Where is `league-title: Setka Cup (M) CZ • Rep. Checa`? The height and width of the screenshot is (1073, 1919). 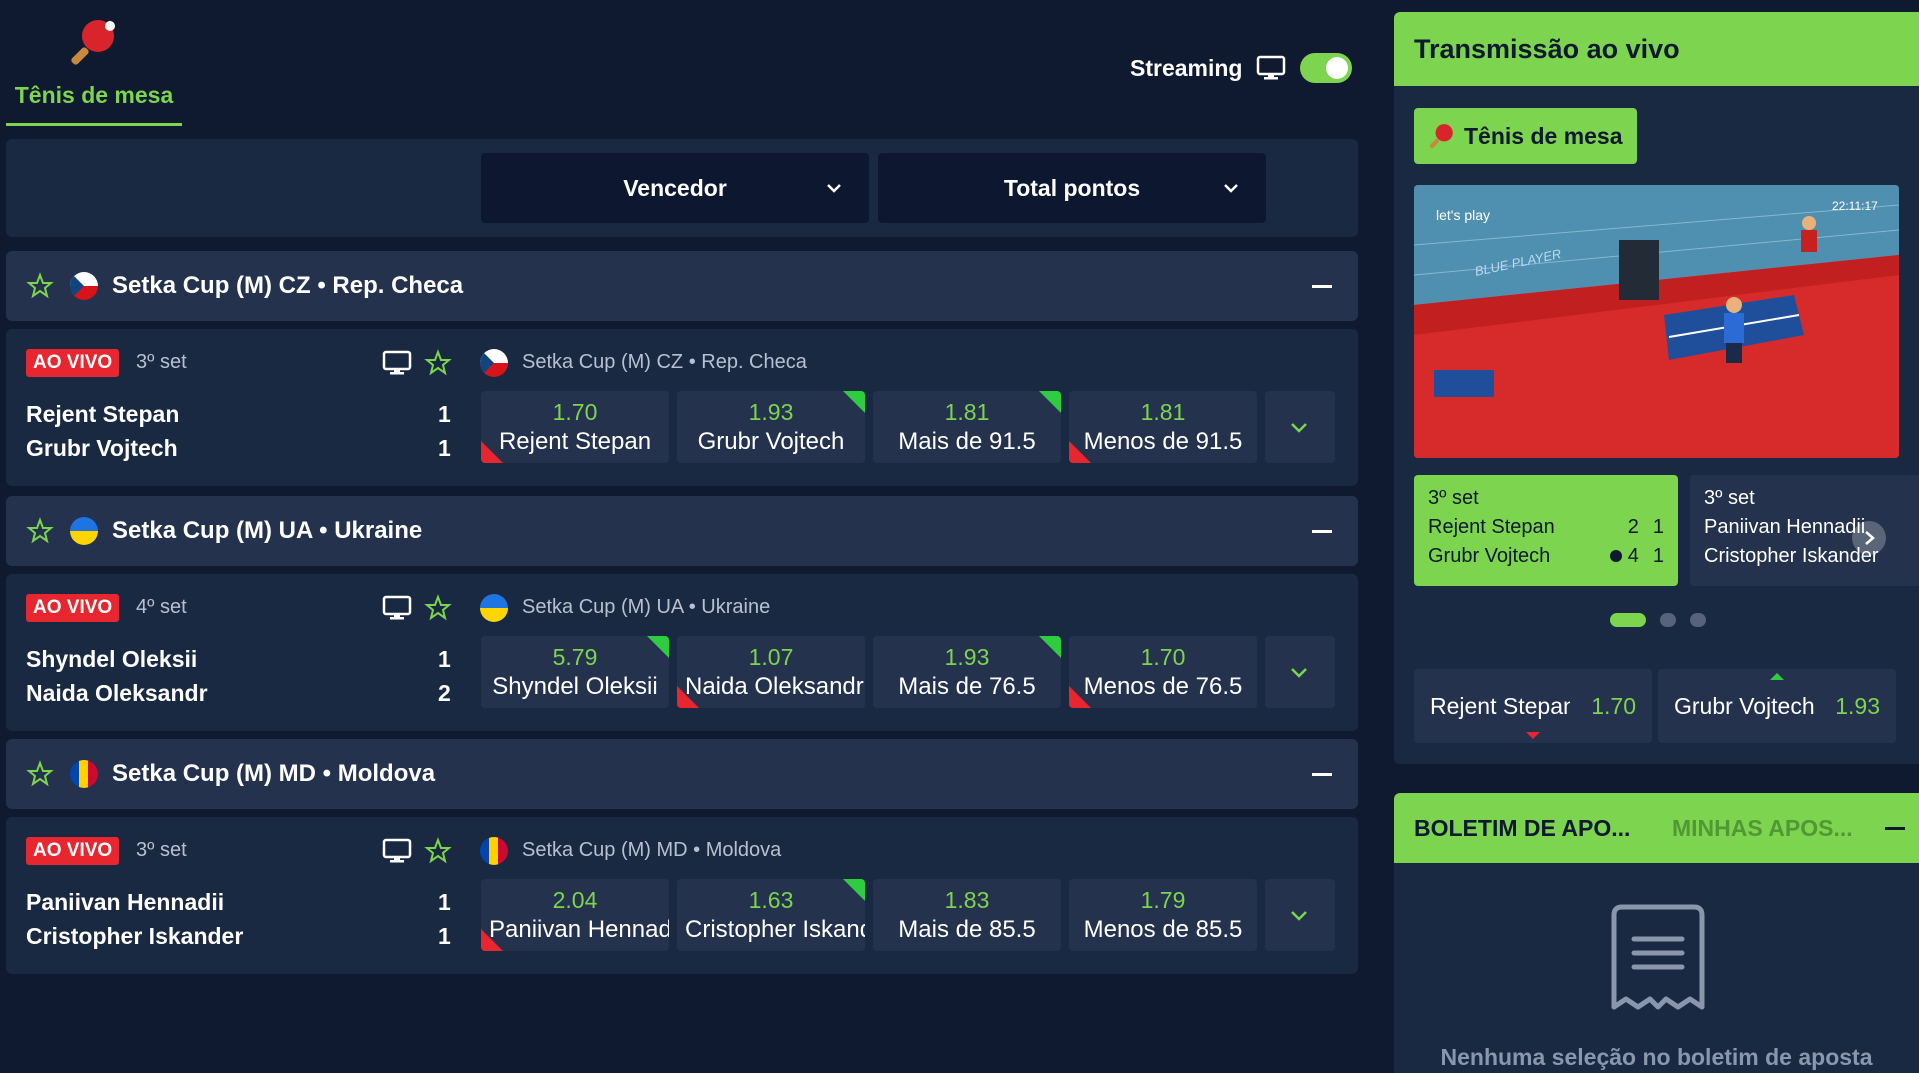
league-title: Setka Cup (M) CZ • Rep. Checa is located at coordinates (288, 285).